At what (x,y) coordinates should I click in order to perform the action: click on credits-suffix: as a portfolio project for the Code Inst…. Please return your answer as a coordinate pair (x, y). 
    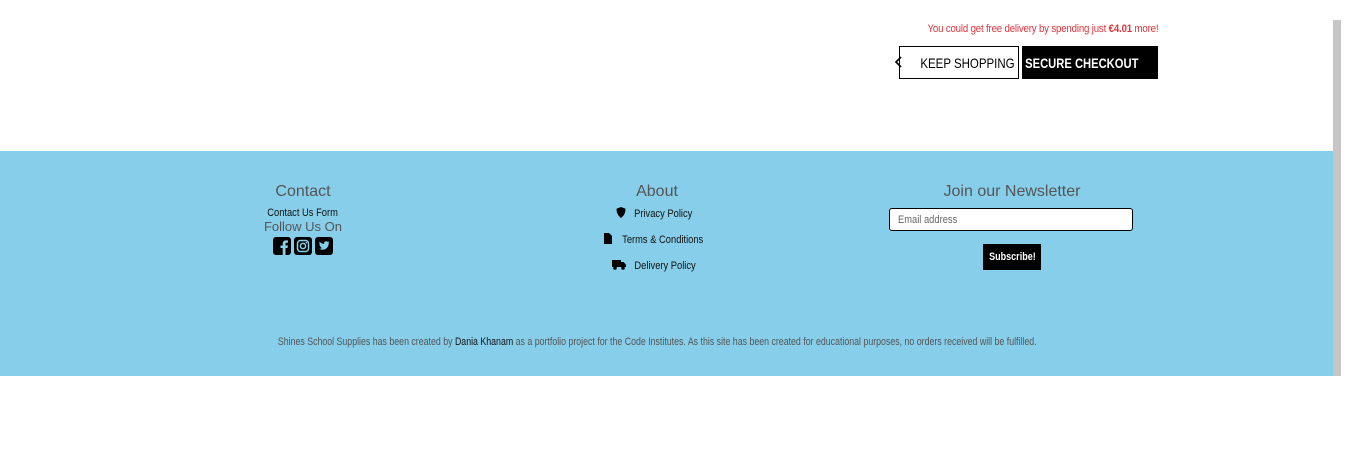
    Looking at the image, I should click on (776, 342).